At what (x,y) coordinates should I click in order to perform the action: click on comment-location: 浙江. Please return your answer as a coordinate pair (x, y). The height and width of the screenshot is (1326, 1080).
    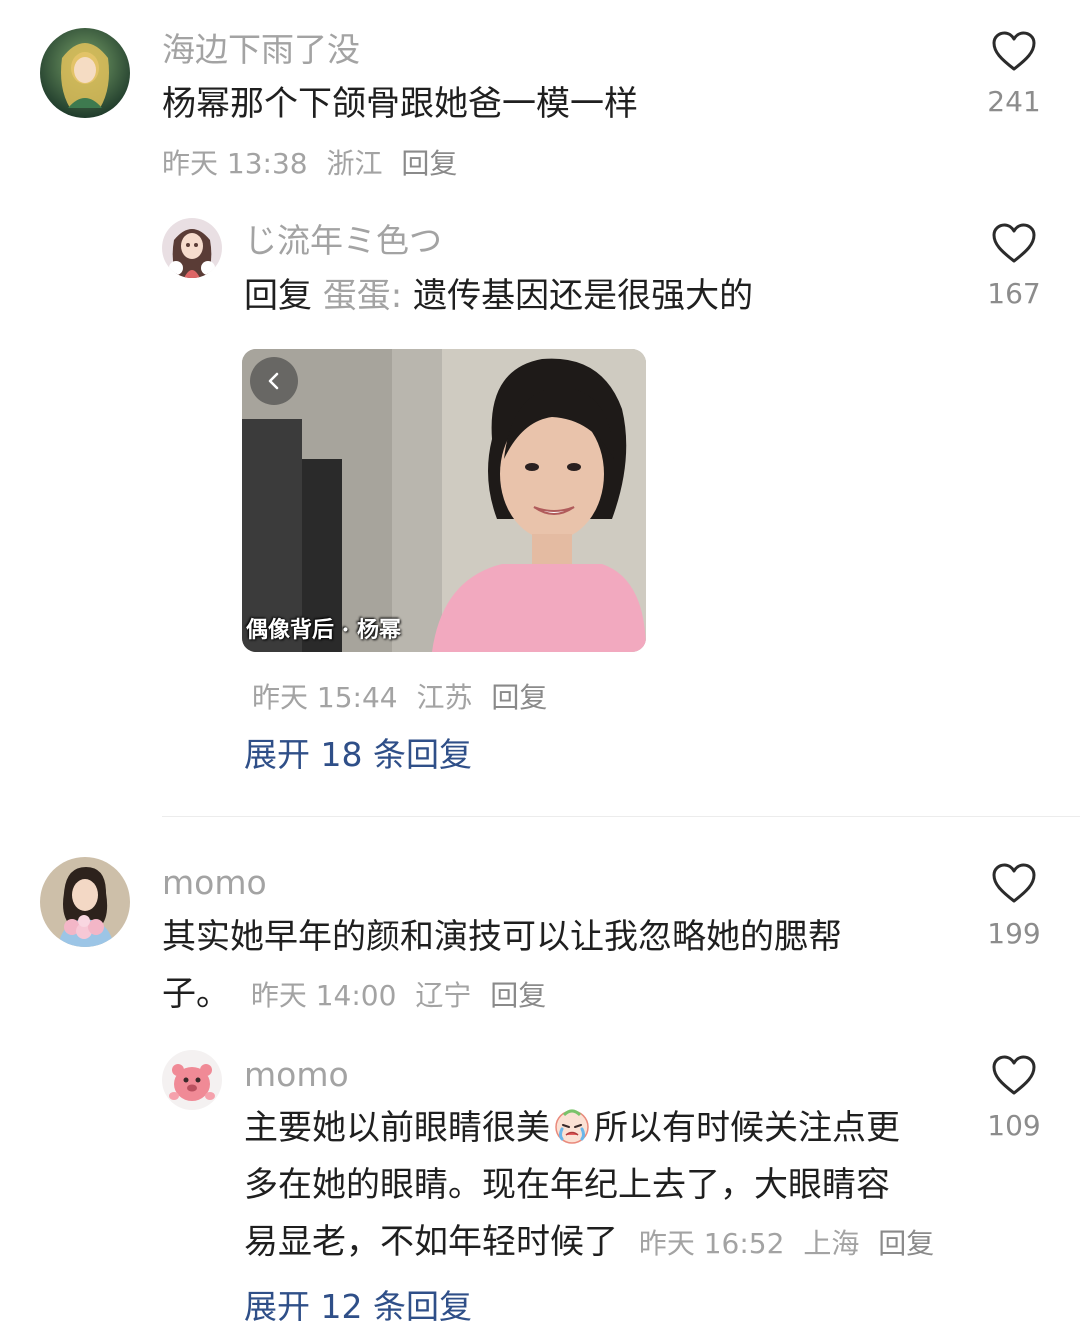
    Looking at the image, I should click on (354, 163).